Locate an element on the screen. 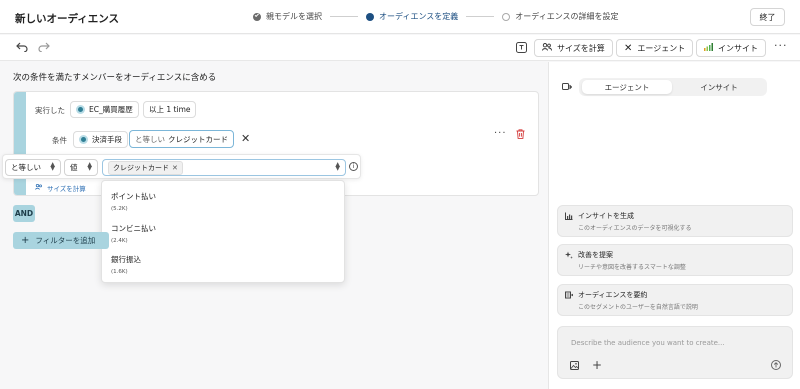 The height and width of the screenshot is (389, 800). value-type-select: 値 ▲ ▼ is located at coordinates (81, 167).